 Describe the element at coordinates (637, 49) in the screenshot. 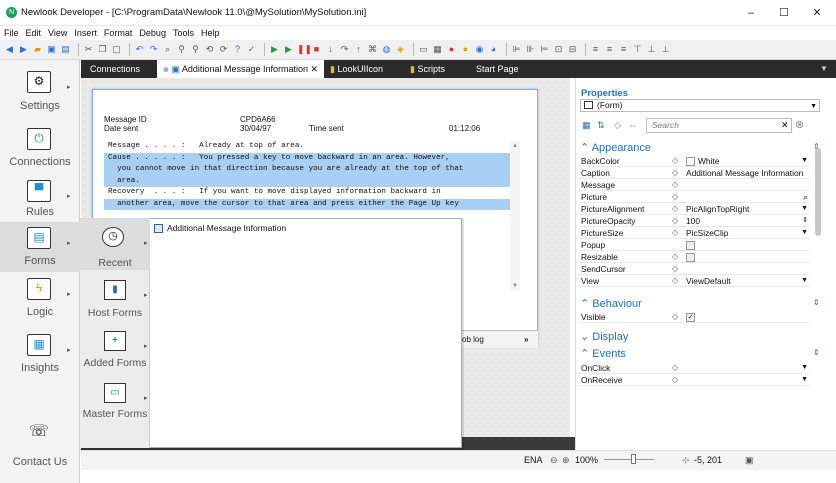

I see `spacing-icon: ⊤` at that location.